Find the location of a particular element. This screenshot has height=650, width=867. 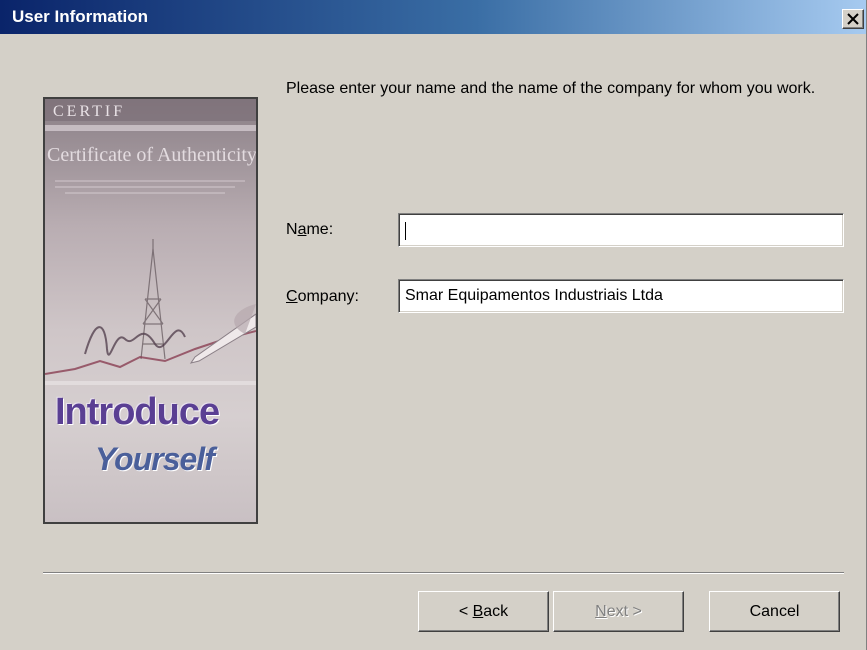

name-label: Name: is located at coordinates (310, 229).